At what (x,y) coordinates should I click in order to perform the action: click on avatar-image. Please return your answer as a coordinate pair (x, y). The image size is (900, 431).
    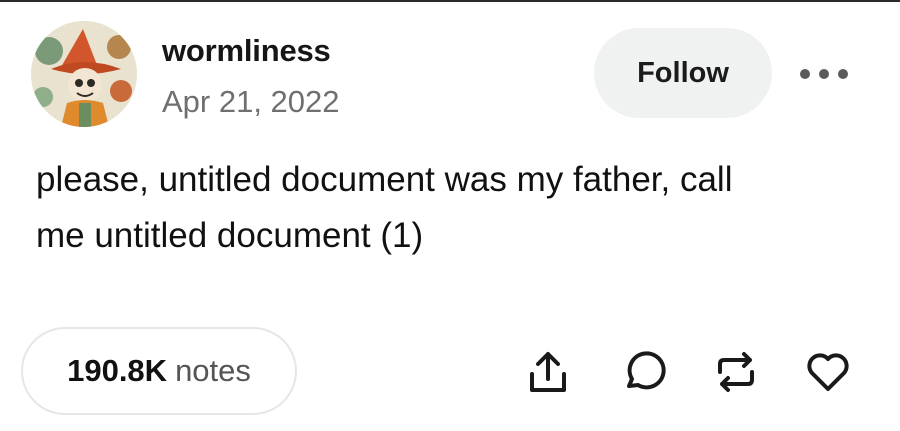
    Looking at the image, I should click on (84, 74).